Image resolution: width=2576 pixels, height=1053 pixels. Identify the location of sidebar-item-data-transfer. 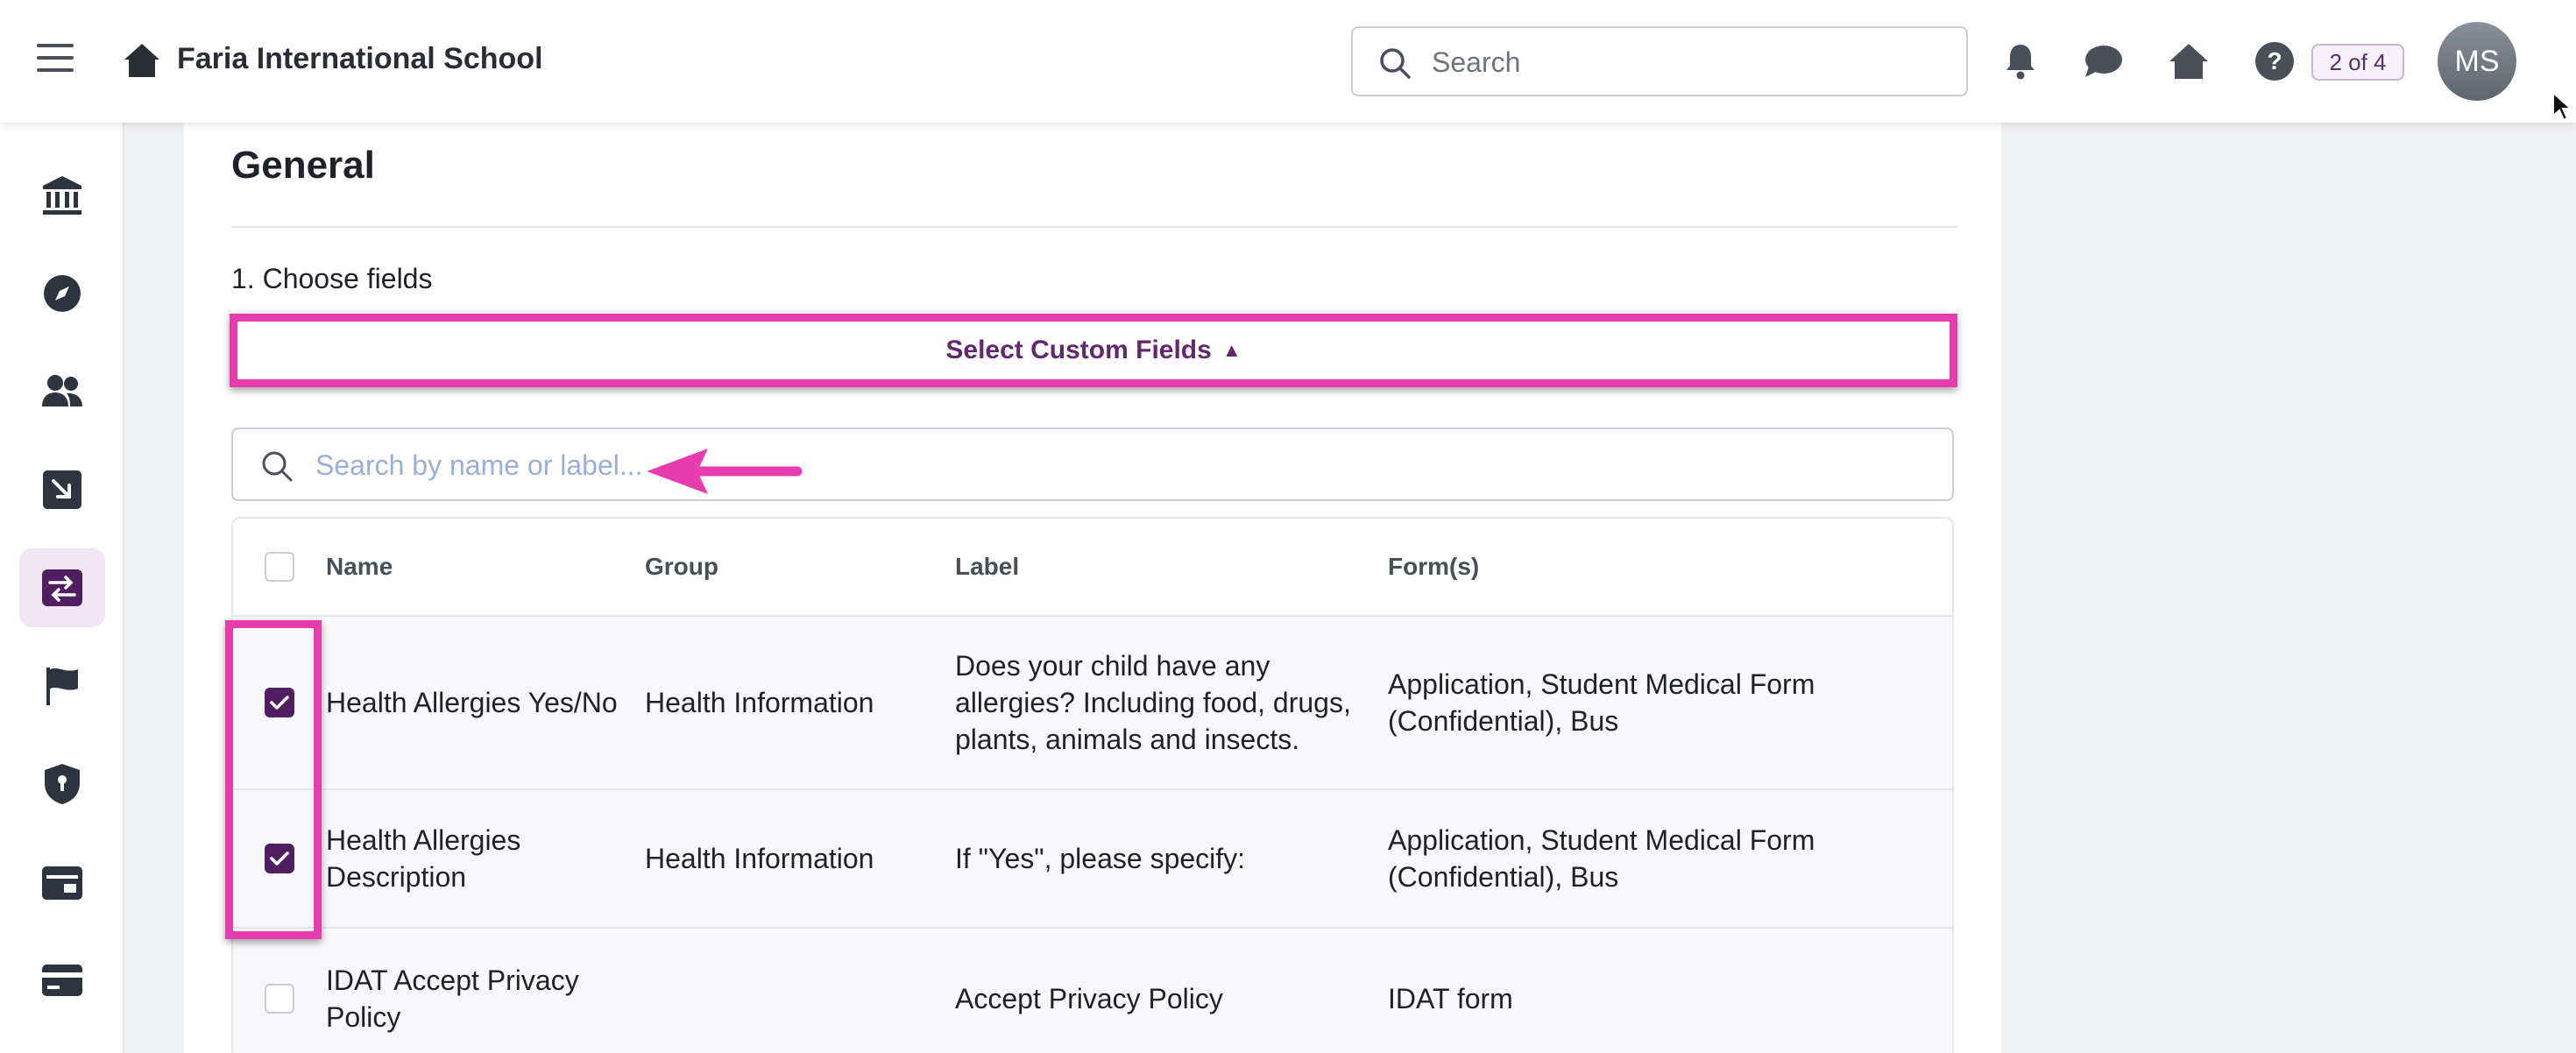
(62, 587).